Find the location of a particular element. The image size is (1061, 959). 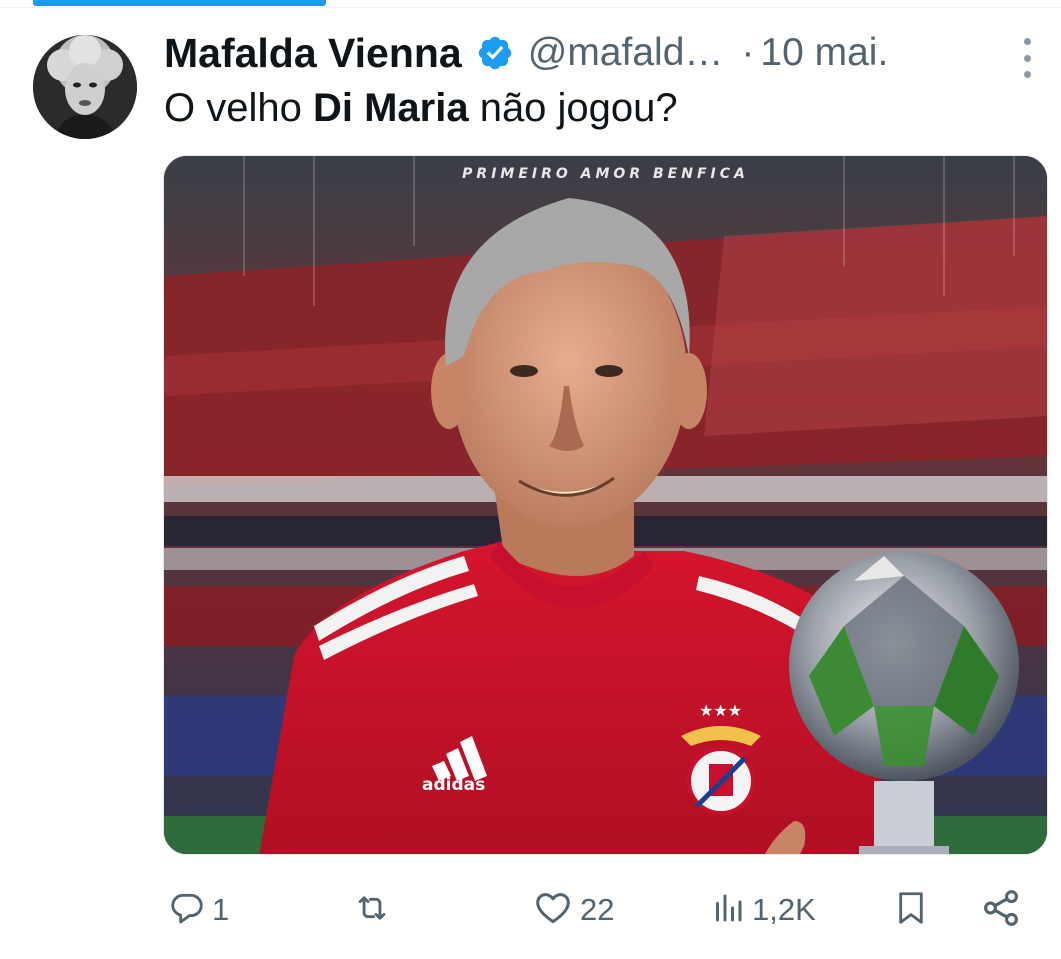

retweet-button is located at coordinates (375, 910).